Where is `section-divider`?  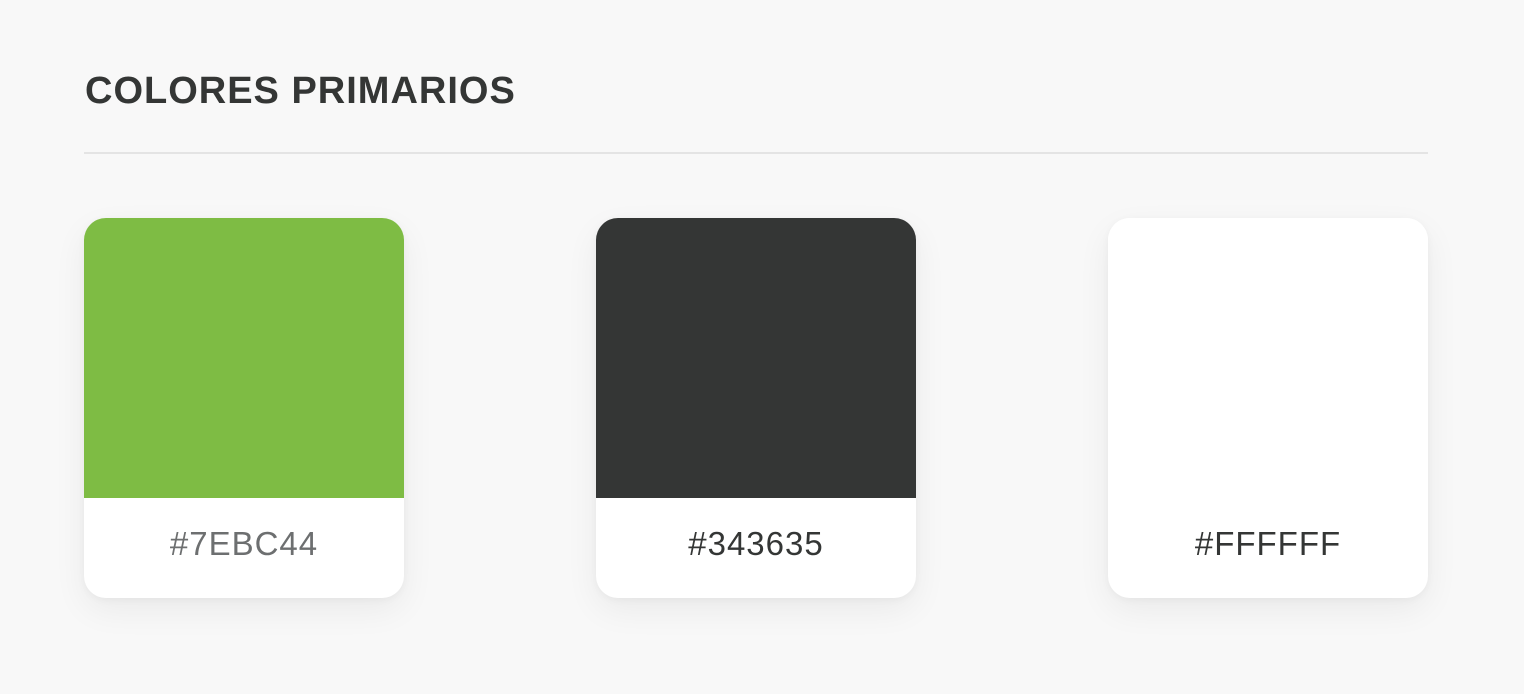 section-divider is located at coordinates (756, 153).